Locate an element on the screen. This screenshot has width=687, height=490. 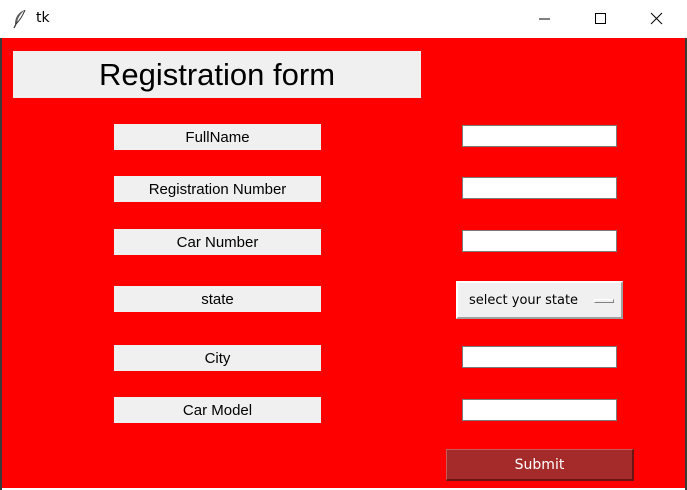
car-model-label: Car Model is located at coordinates (217, 410).